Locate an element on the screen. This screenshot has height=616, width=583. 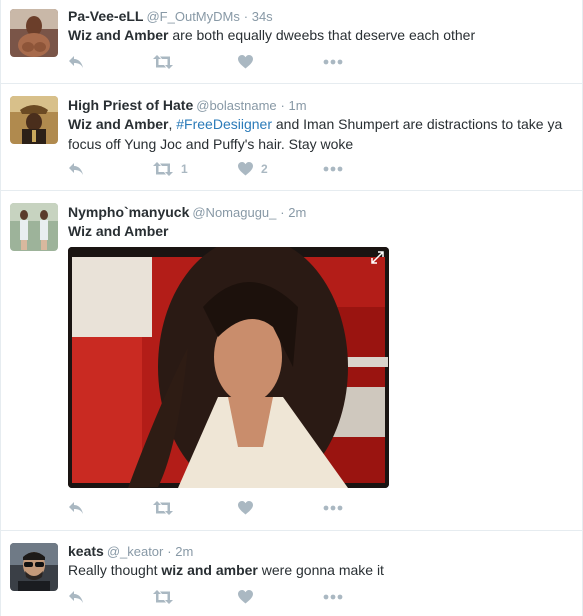
keyword-highlight: wiz and amber is located at coordinates (209, 570).